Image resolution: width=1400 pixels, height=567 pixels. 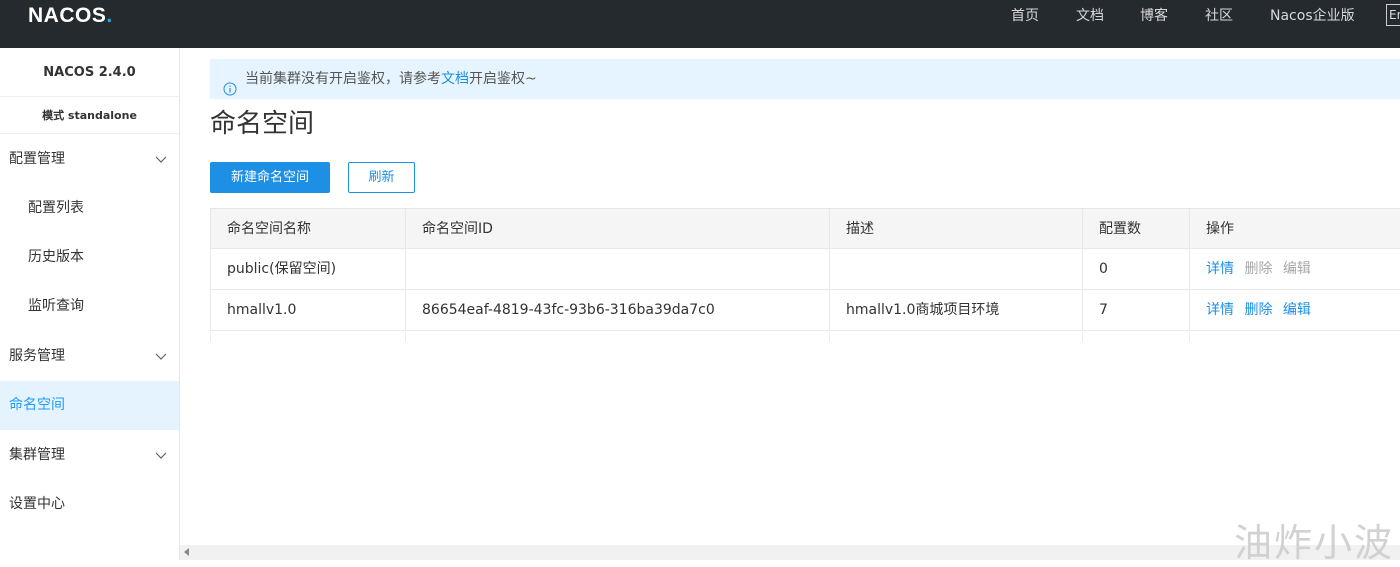 I want to click on nav-community: 社区, so click(x=1219, y=16).